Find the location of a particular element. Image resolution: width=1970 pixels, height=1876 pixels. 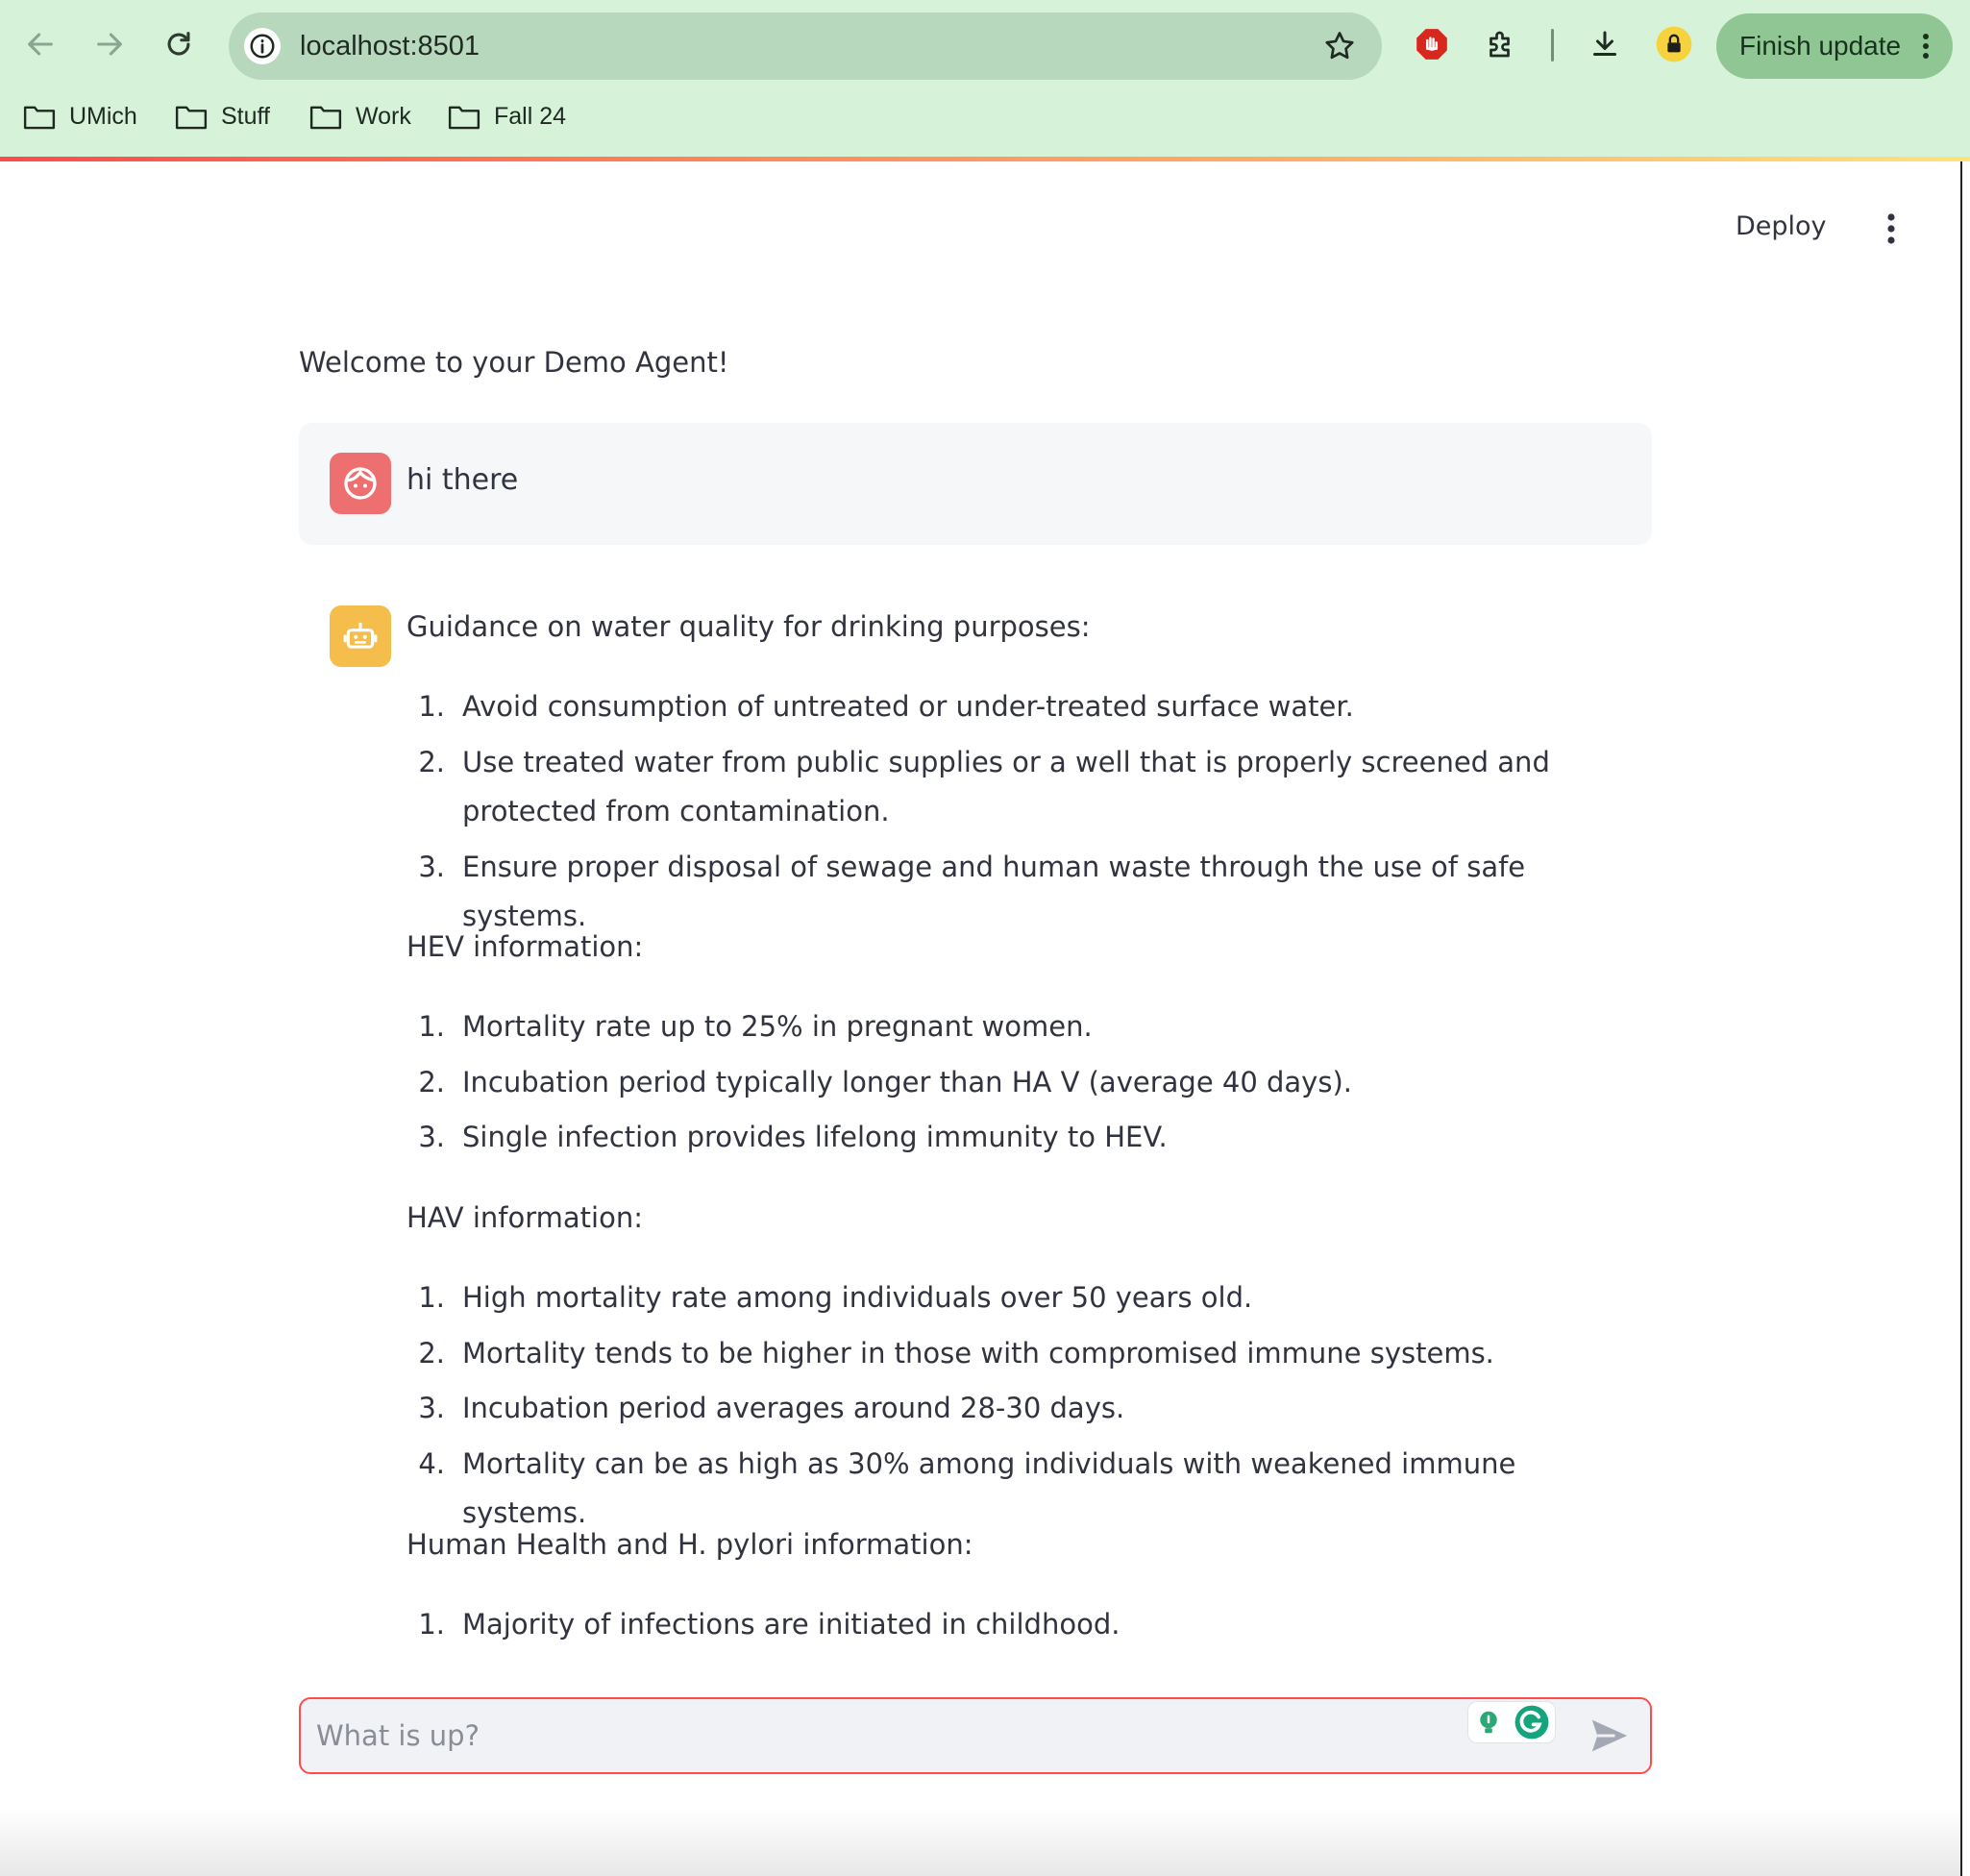

chat-input-field is located at coordinates (844, 1735).